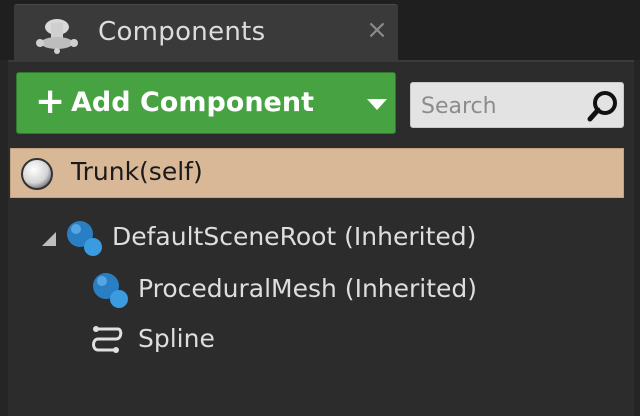 The height and width of the screenshot is (416, 640). What do you see at coordinates (377, 30) in the screenshot?
I see `close-icon: ×` at bounding box center [377, 30].